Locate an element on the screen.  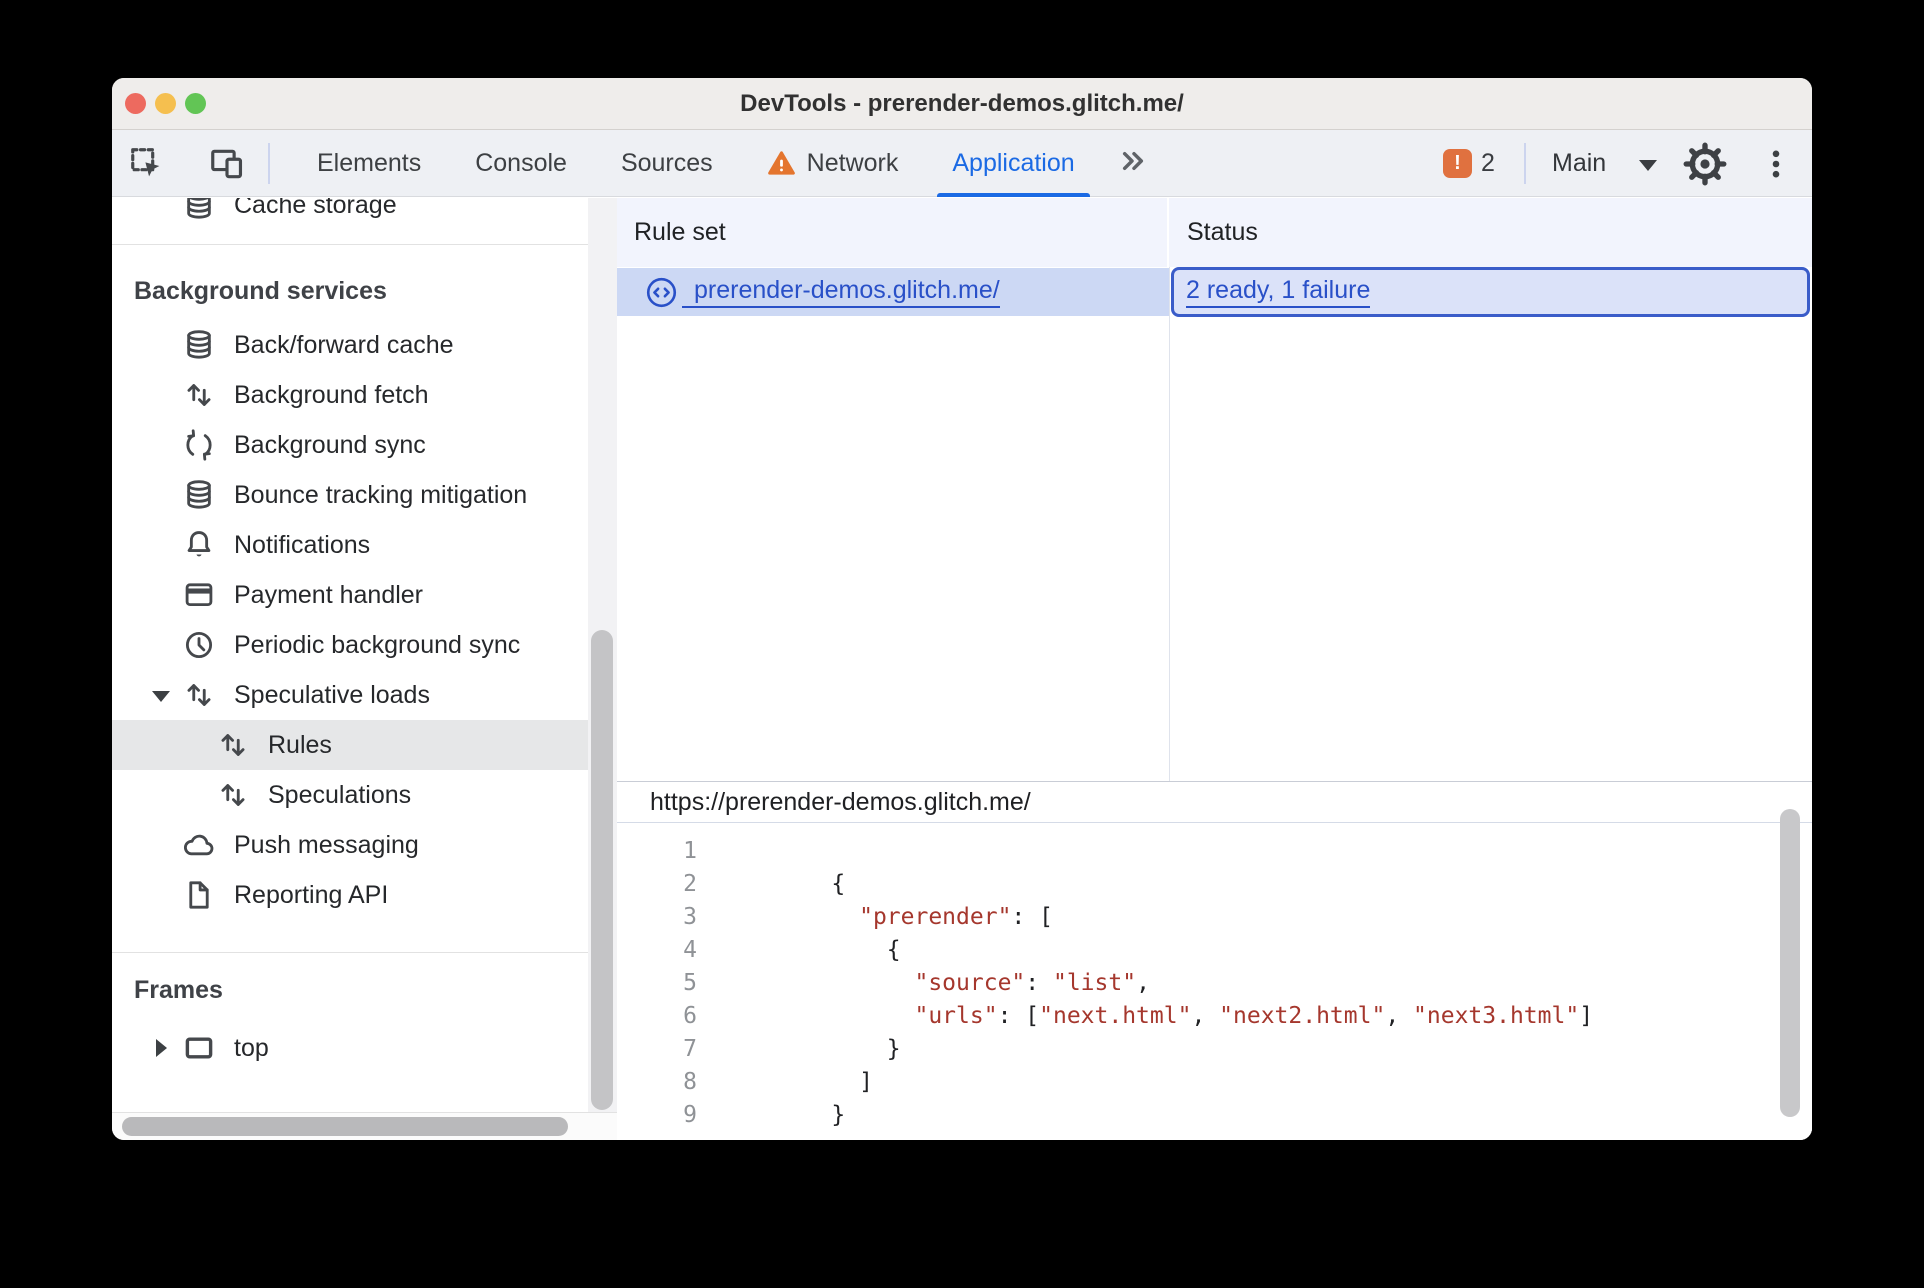
tab-application: Application is located at coordinates (1013, 163).